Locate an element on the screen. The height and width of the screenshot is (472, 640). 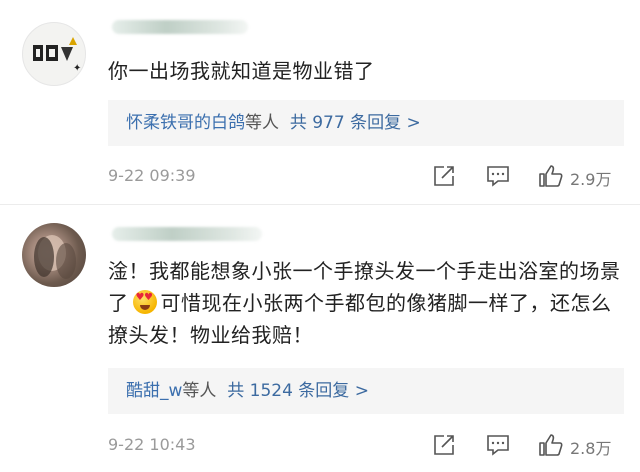
comment-text: 你一出场我就知道是物业错了 is located at coordinates (241, 71).